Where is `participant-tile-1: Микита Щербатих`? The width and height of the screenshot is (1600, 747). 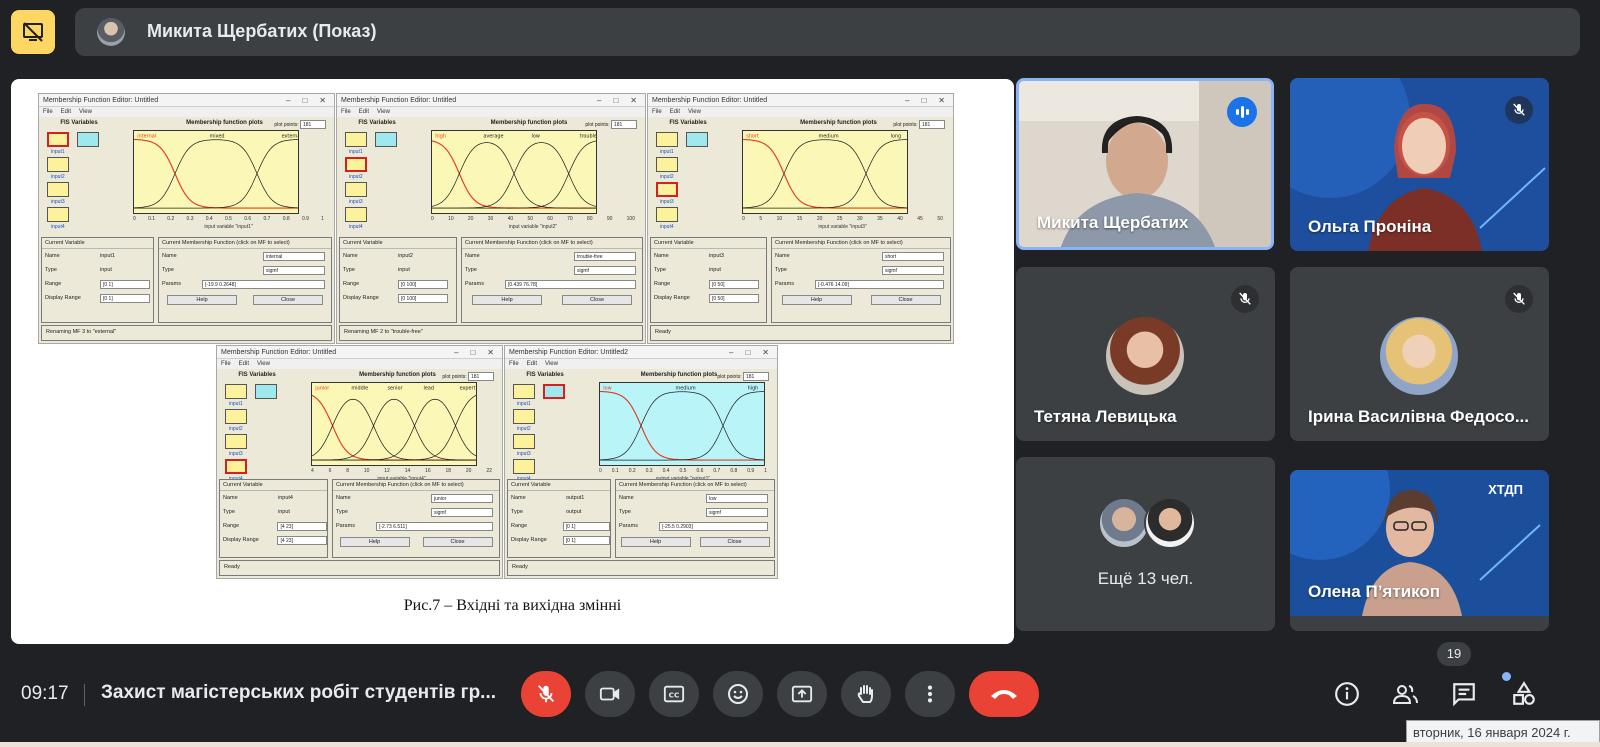 participant-tile-1: Микита Щербатих is located at coordinates (1145, 164).